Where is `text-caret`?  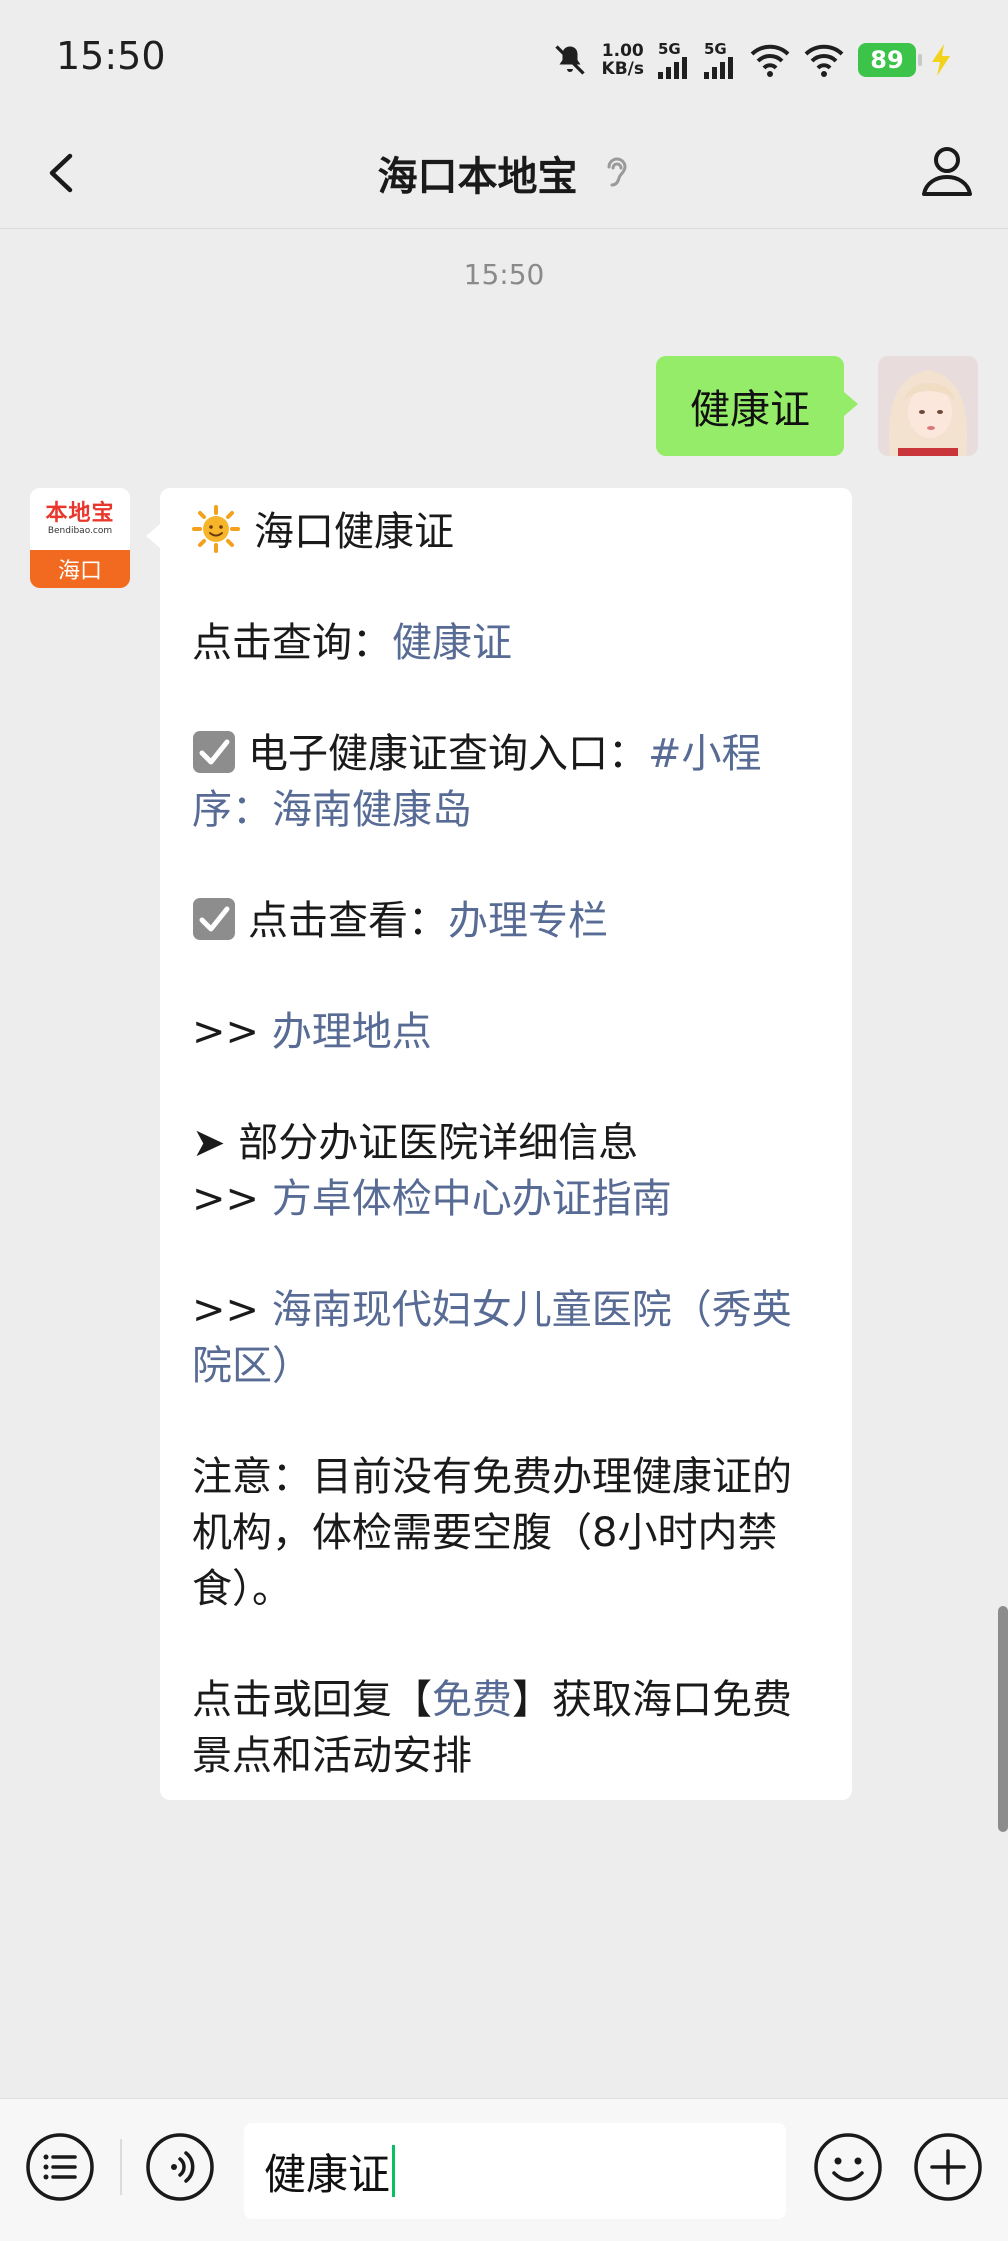 text-caret is located at coordinates (394, 2171).